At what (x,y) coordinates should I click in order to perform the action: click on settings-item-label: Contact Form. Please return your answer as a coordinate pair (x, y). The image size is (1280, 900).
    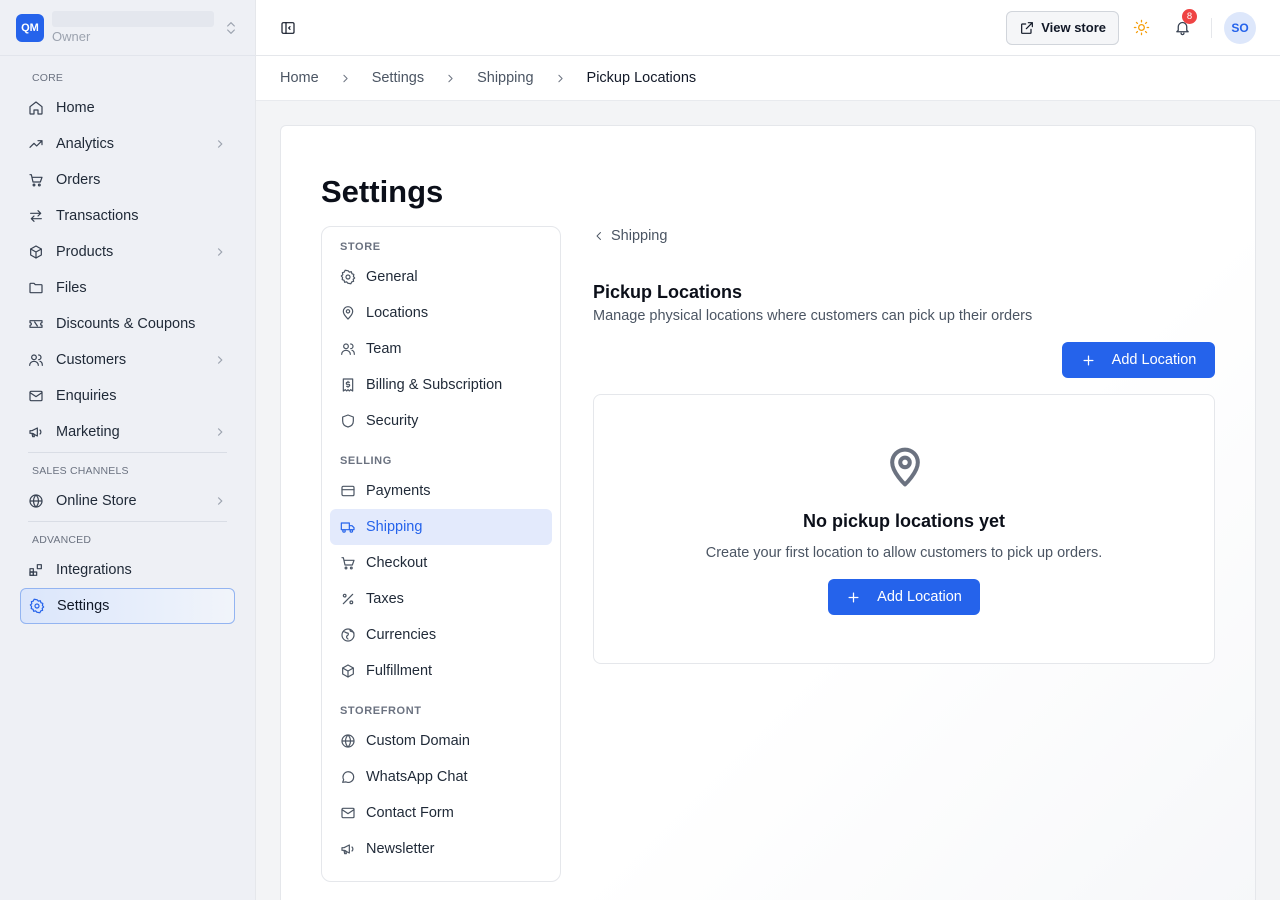
    Looking at the image, I should click on (410, 813).